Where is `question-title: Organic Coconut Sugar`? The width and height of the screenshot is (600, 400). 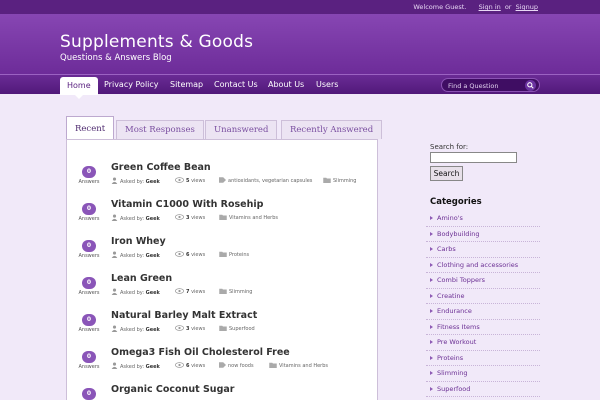 question-title: Organic Coconut Sugar is located at coordinates (172, 389).